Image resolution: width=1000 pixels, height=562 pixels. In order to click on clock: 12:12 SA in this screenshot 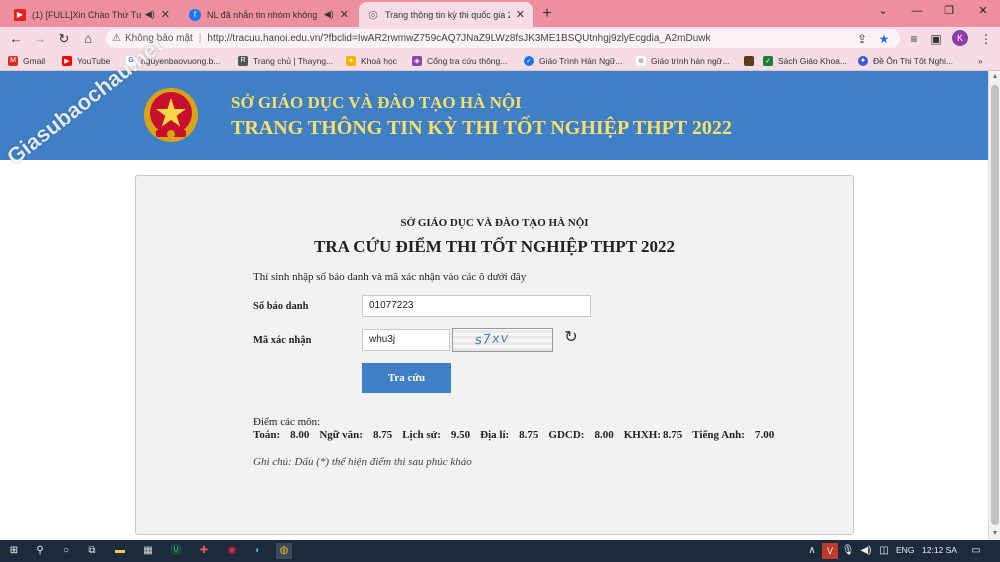, I will do `click(939, 550)`.